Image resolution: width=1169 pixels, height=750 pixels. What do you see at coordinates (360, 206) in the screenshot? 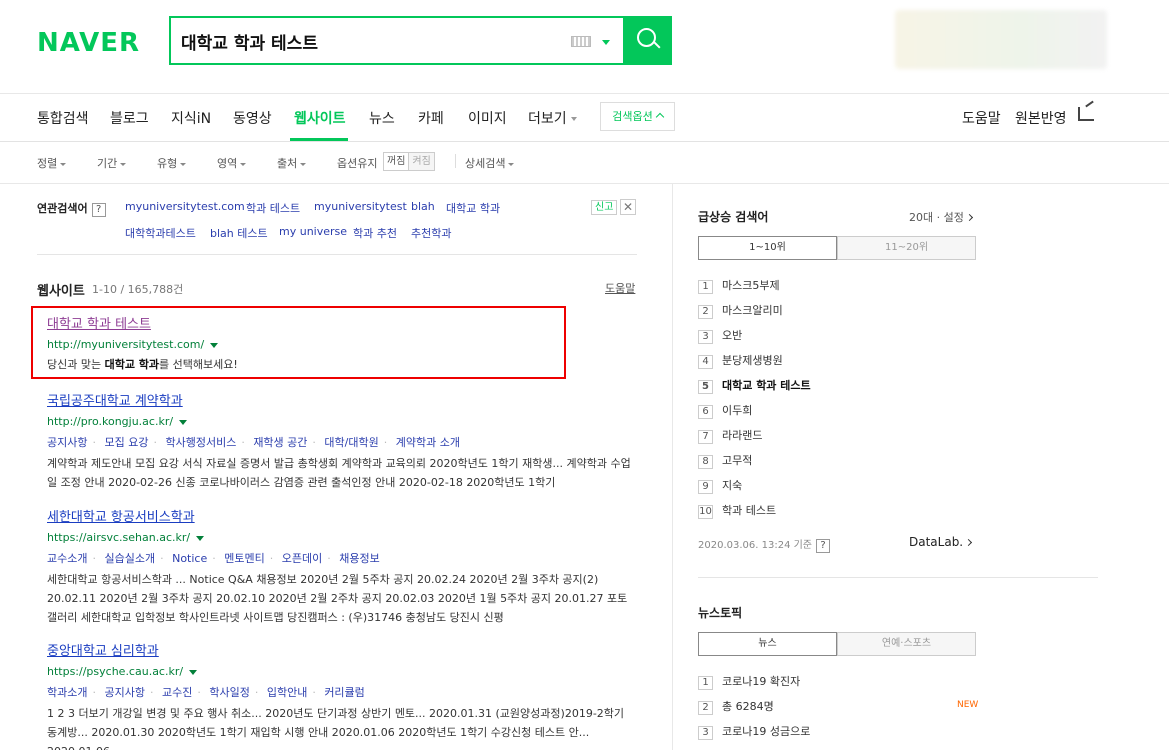
I see `related-item: myuniversitytest` at bounding box center [360, 206].